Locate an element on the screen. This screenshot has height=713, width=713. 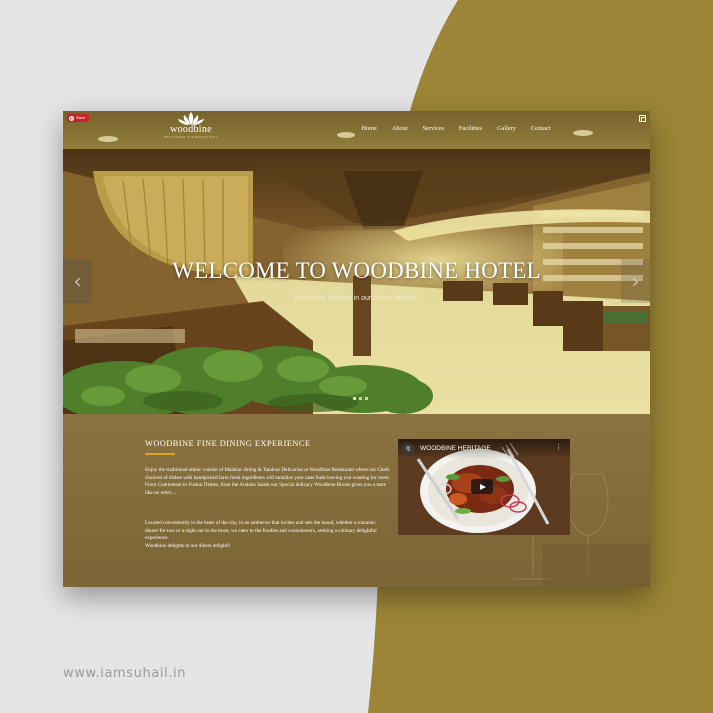
nav-services: Services is located at coordinates (433, 128).